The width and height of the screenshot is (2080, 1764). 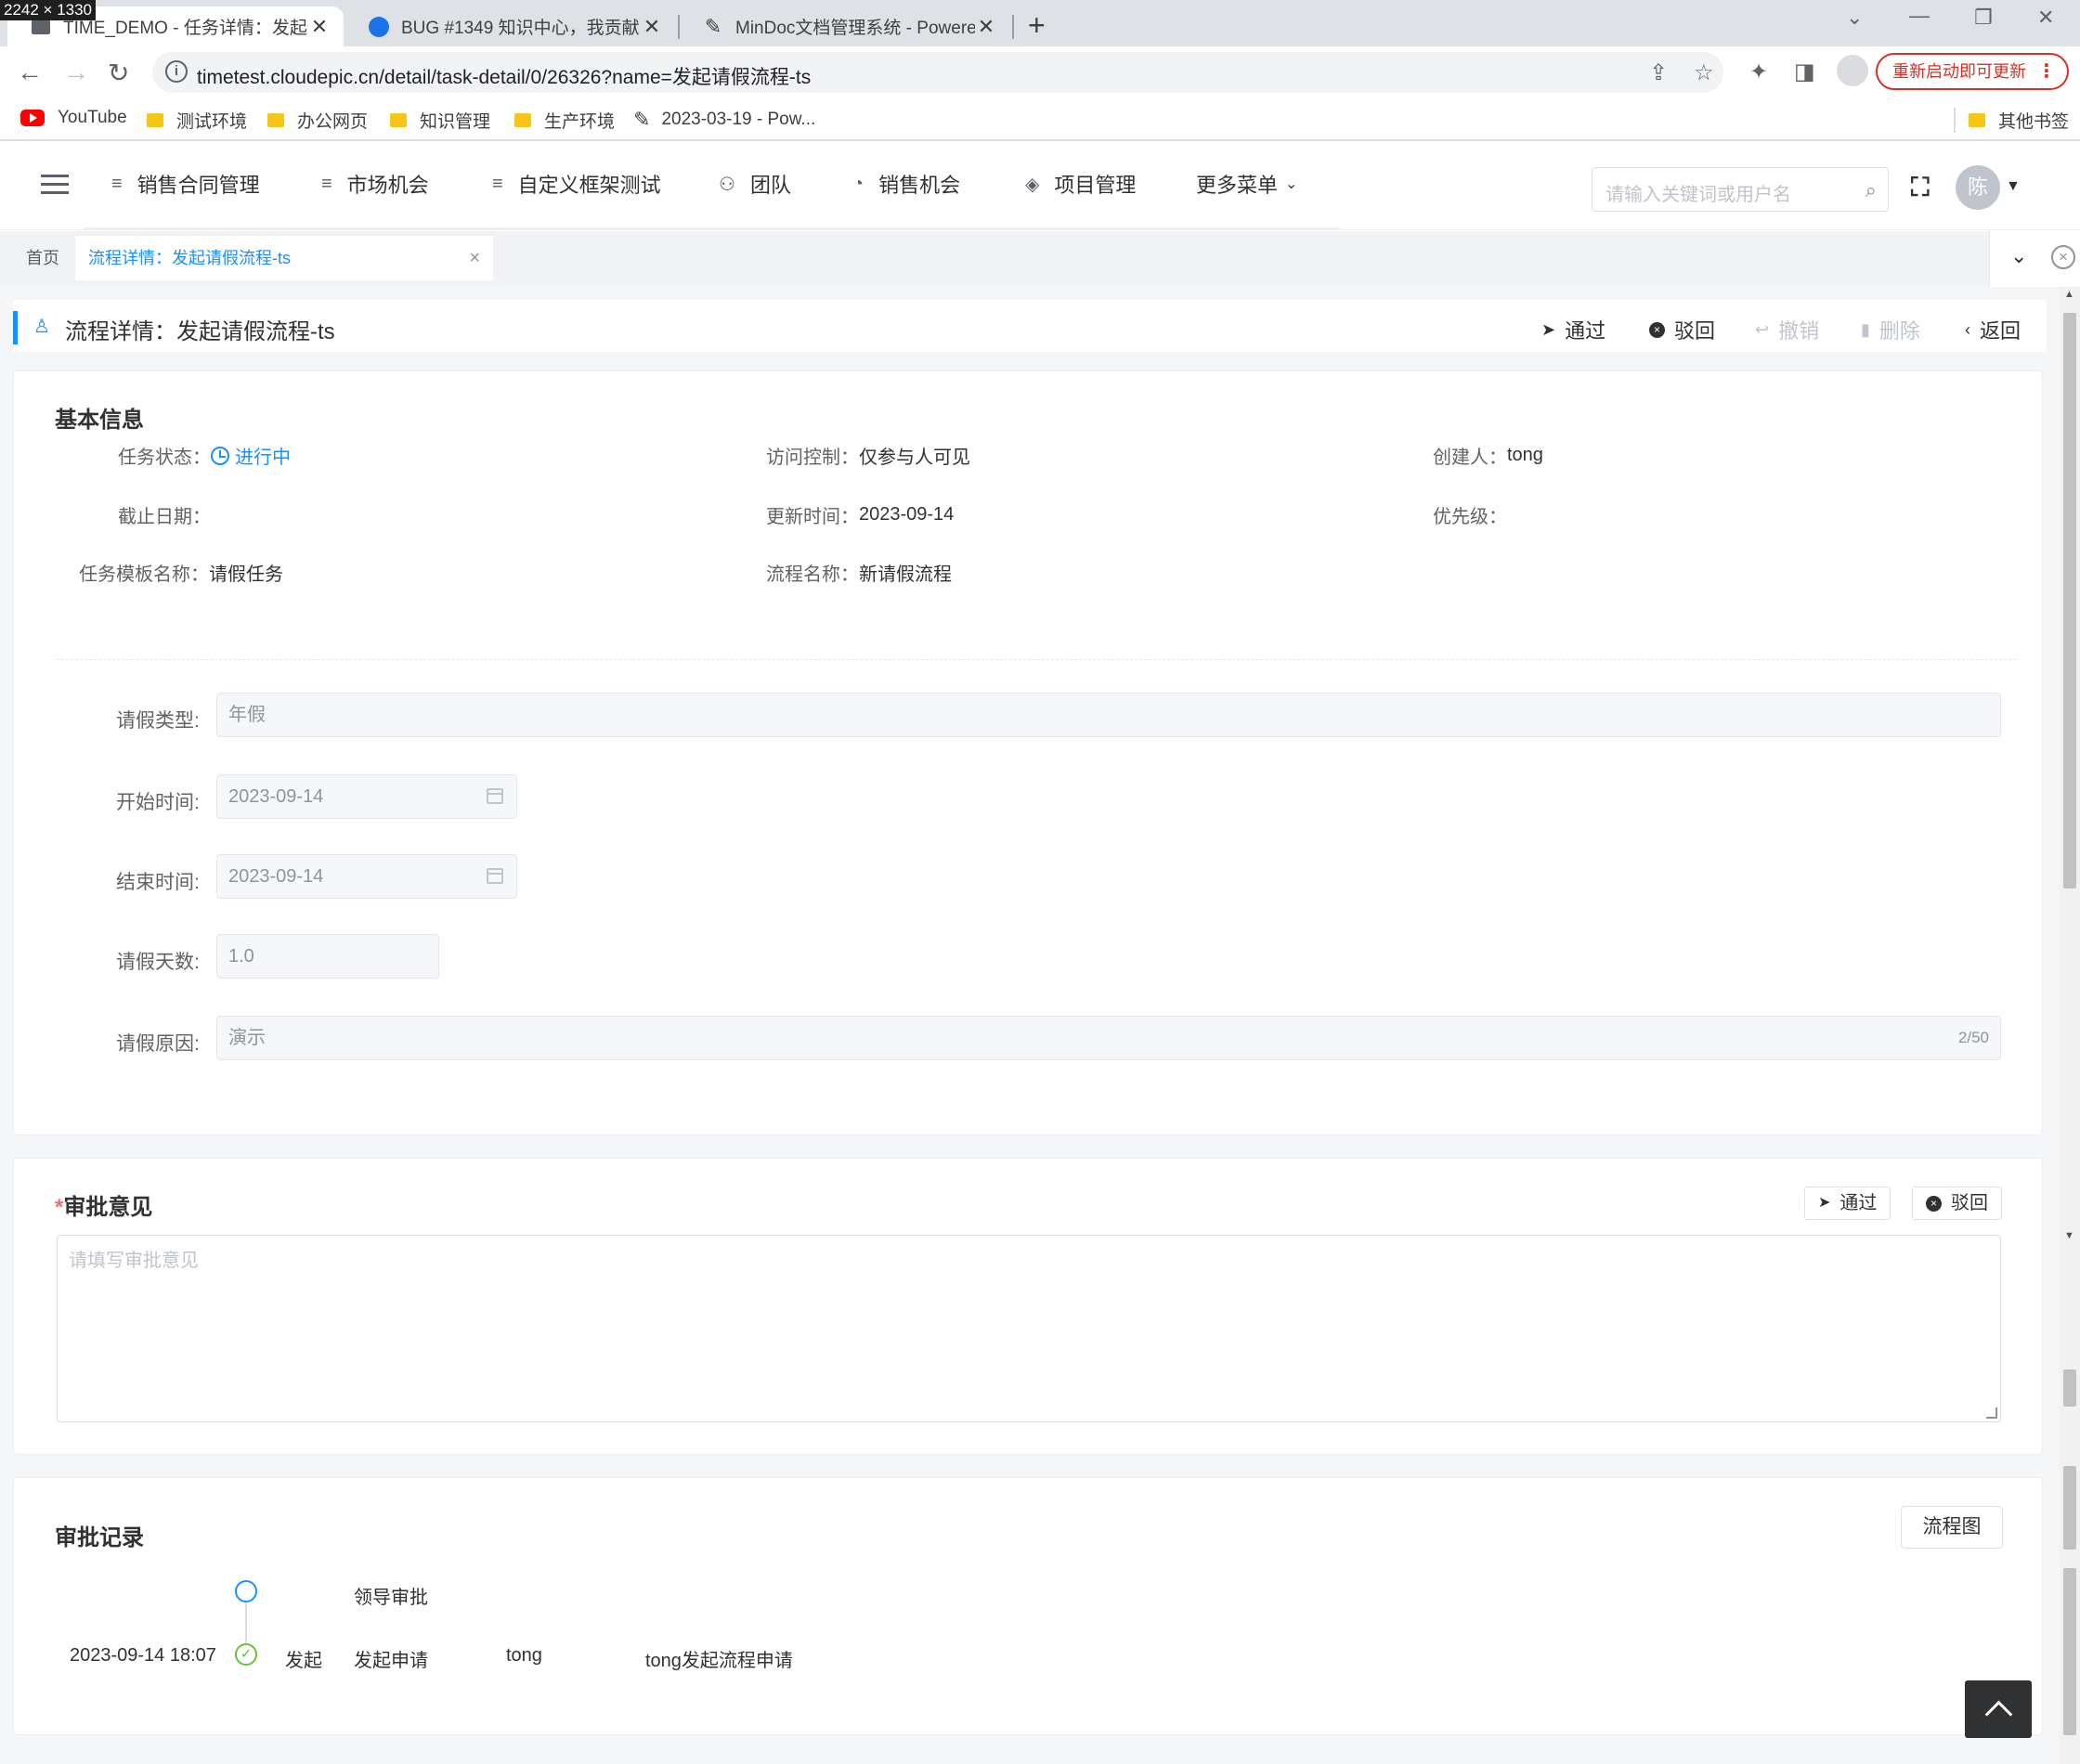 What do you see at coordinates (1704, 72) in the screenshot?
I see `bookmark-star-icon: ☆` at bounding box center [1704, 72].